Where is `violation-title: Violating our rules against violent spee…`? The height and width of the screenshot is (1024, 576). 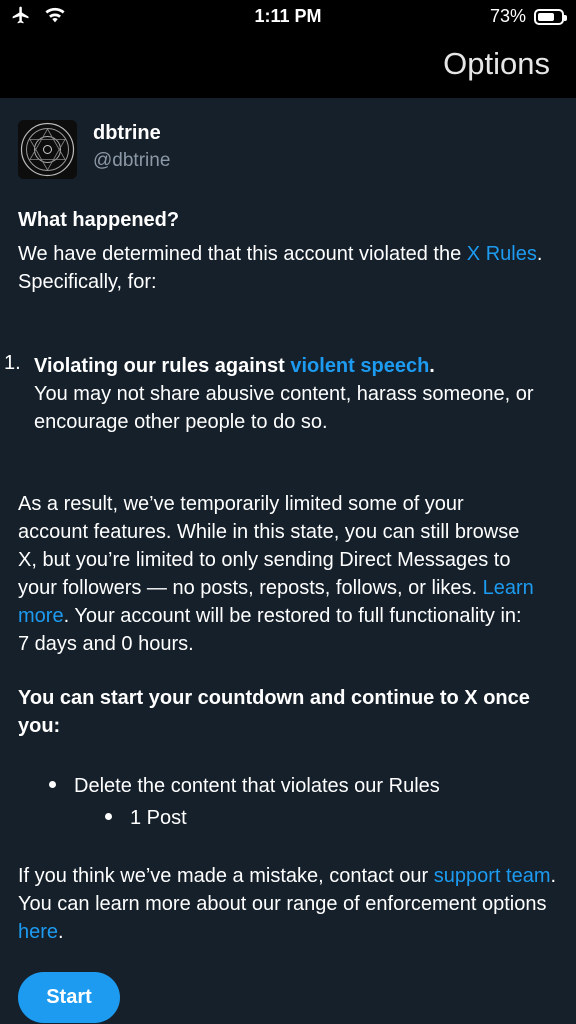 violation-title: Violating our rules against violent spee… is located at coordinates (299, 366).